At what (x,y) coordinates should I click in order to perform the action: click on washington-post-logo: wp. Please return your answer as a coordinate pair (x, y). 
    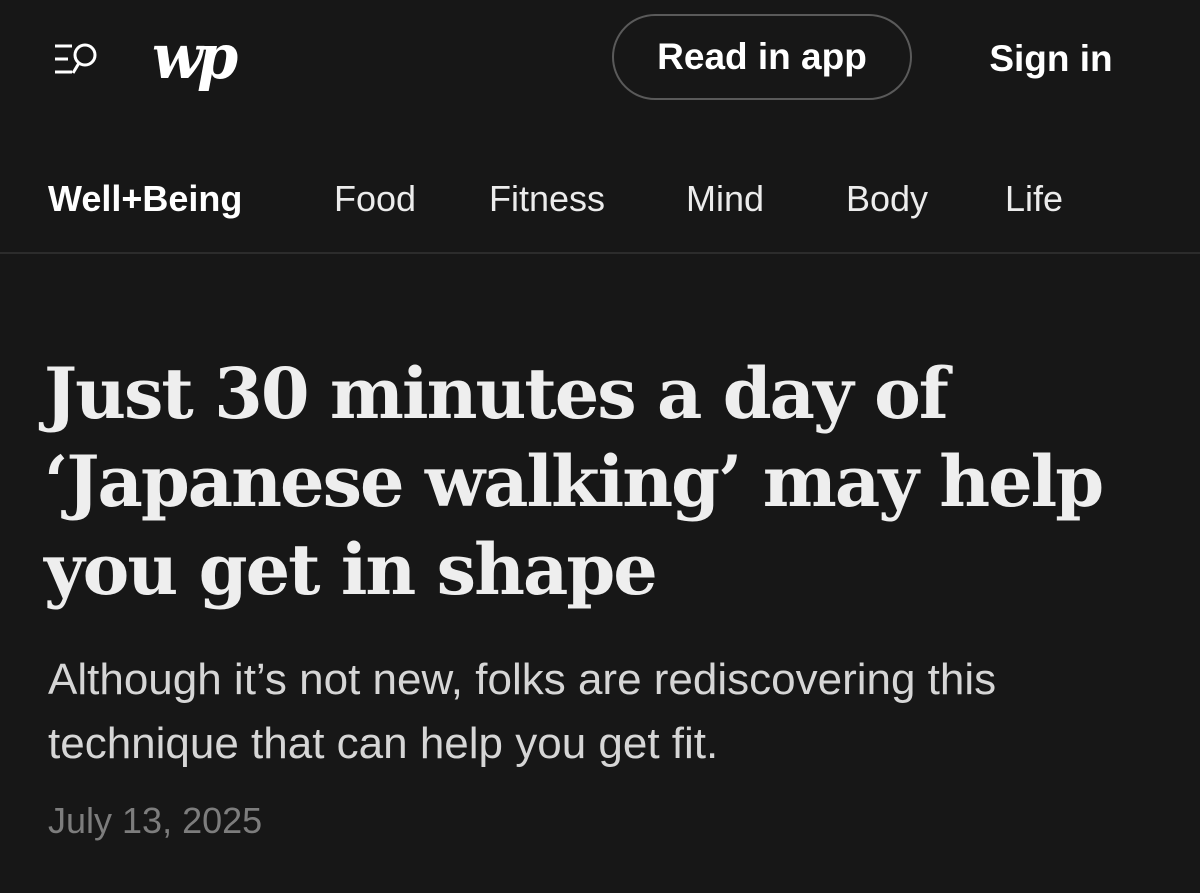
    Looking at the image, I should click on (198, 59).